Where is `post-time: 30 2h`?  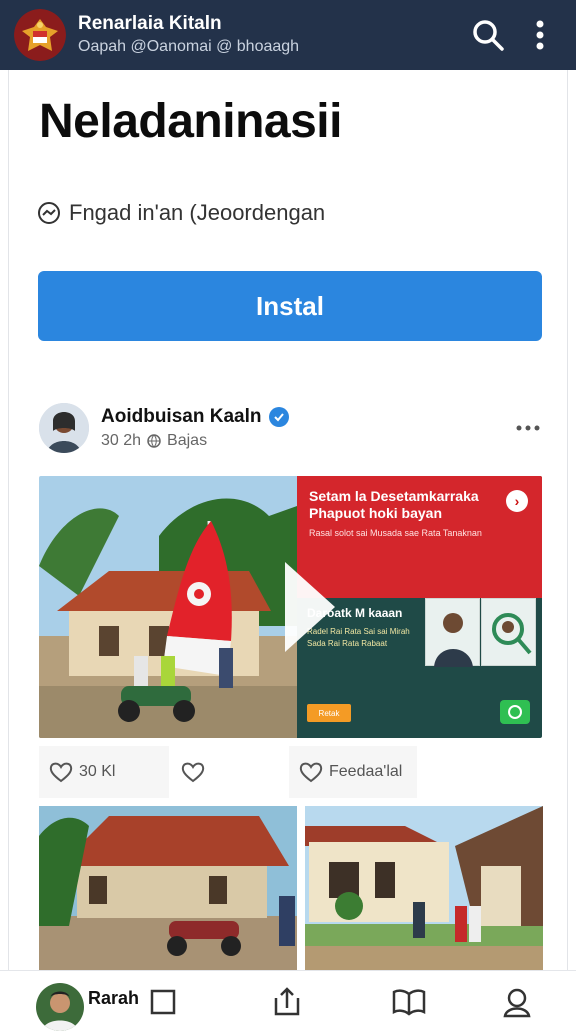
post-time: 30 2h is located at coordinates (121, 440).